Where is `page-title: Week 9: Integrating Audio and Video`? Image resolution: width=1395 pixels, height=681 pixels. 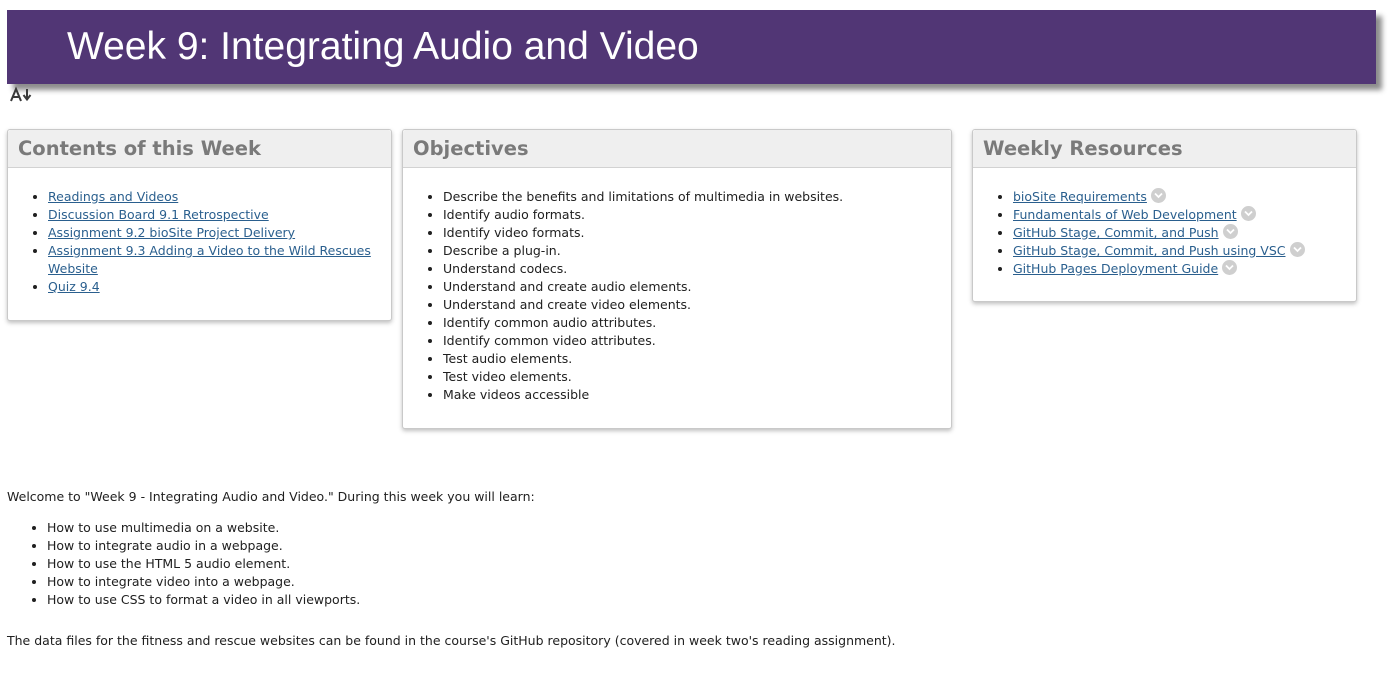 page-title: Week 9: Integrating Audio and Video is located at coordinates (383, 46).